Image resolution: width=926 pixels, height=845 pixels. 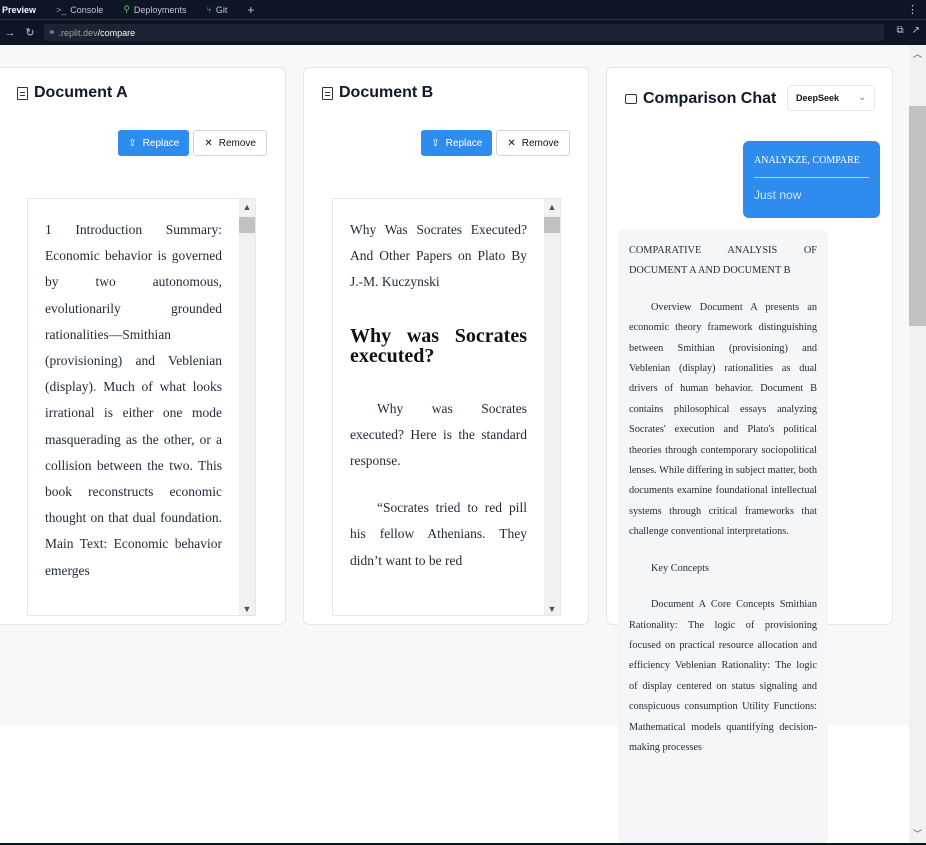 I want to click on url-field: ⚭ .replit.dev/compare, so click(x=464, y=32).